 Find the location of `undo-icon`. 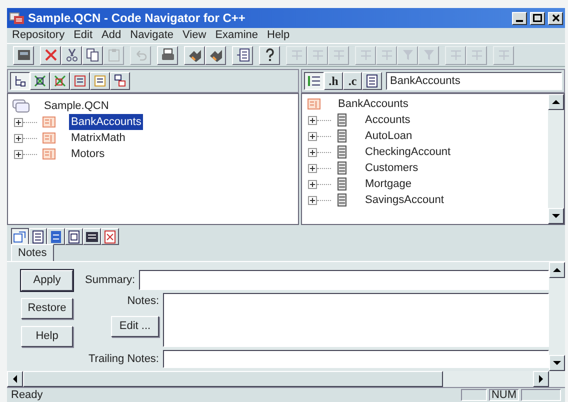

undo-icon is located at coordinates (141, 55).